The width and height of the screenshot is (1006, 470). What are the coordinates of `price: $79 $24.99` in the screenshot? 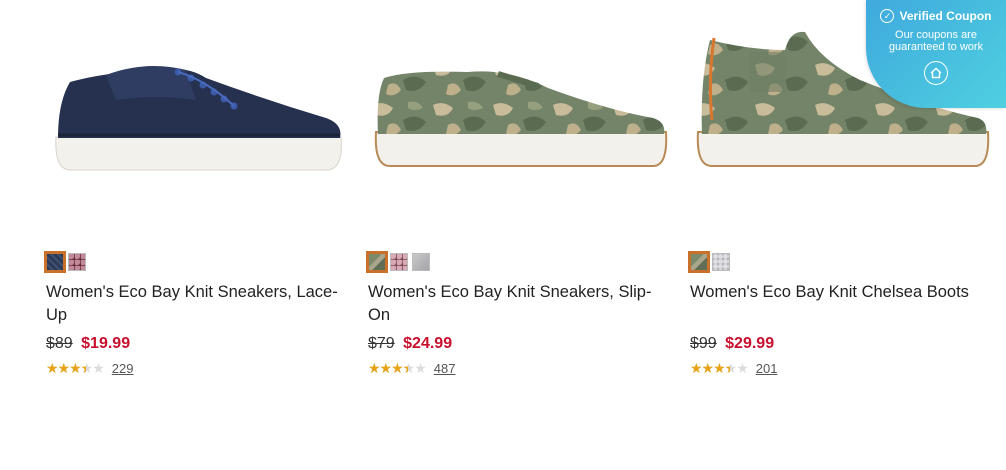 It's located at (410, 344).